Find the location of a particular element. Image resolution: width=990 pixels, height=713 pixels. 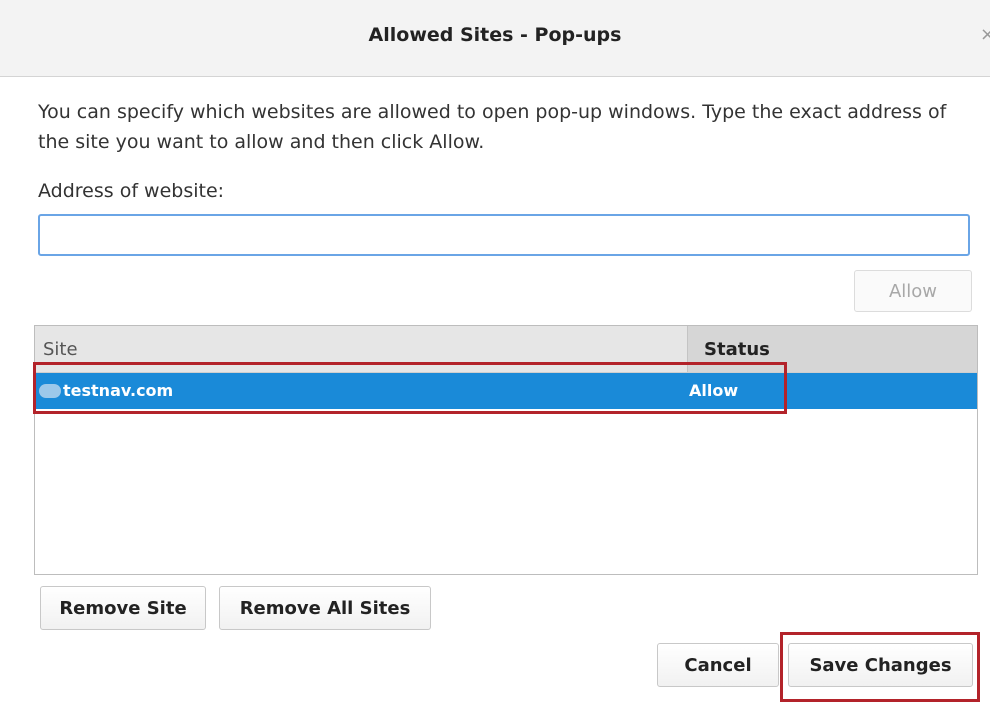

address-input is located at coordinates (504, 235).